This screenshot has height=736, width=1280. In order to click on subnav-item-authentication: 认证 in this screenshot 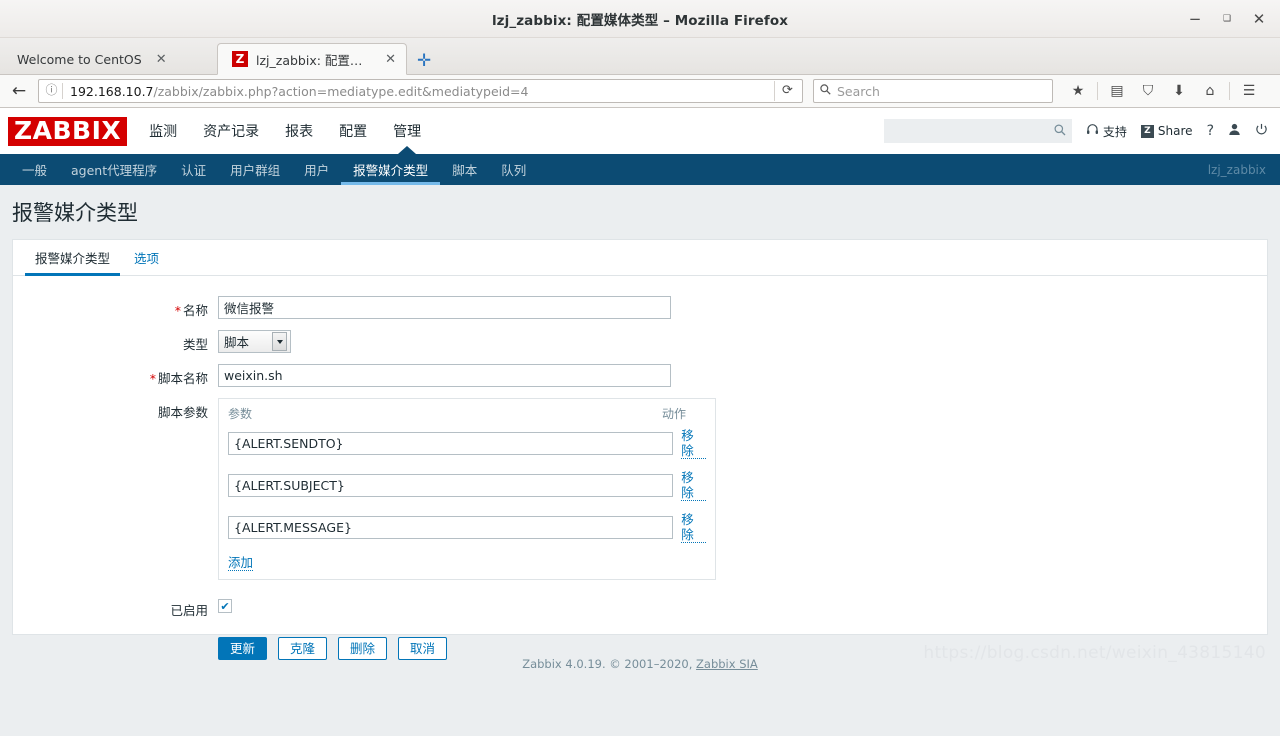, I will do `click(193, 169)`.